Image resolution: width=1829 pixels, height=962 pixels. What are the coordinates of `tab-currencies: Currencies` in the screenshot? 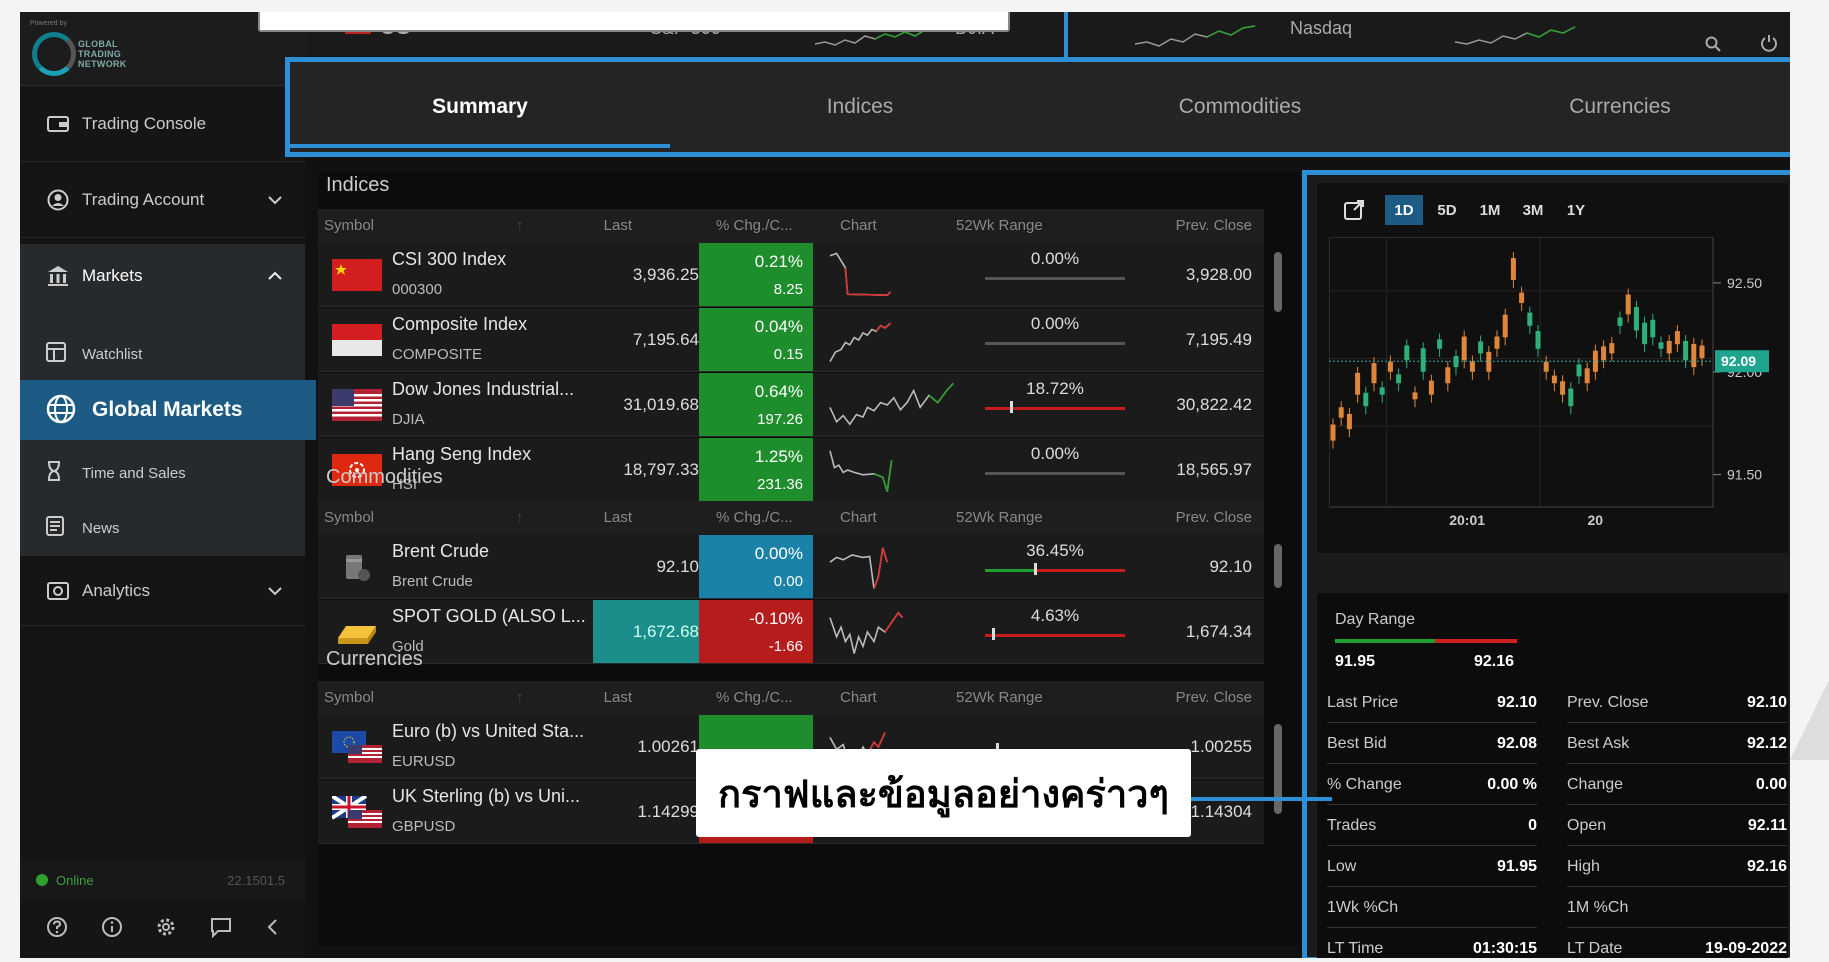 It's located at (1610, 107).